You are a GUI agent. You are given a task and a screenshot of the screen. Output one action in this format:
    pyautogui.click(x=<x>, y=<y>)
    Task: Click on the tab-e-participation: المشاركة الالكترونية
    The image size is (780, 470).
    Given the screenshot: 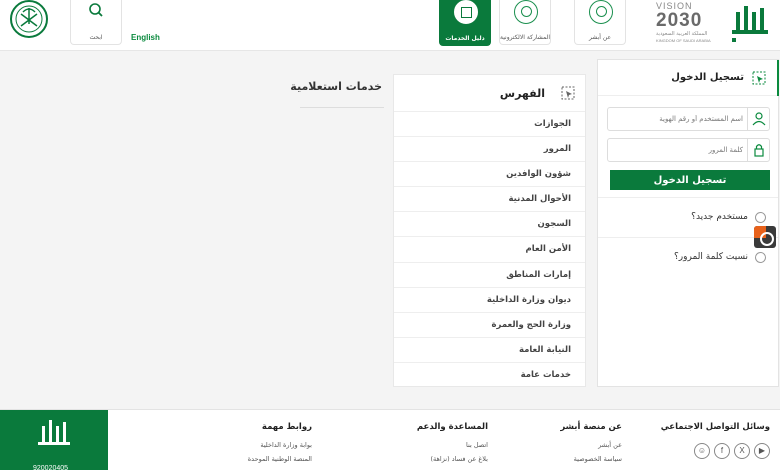 What is the action you would take?
    pyautogui.click(x=525, y=22)
    